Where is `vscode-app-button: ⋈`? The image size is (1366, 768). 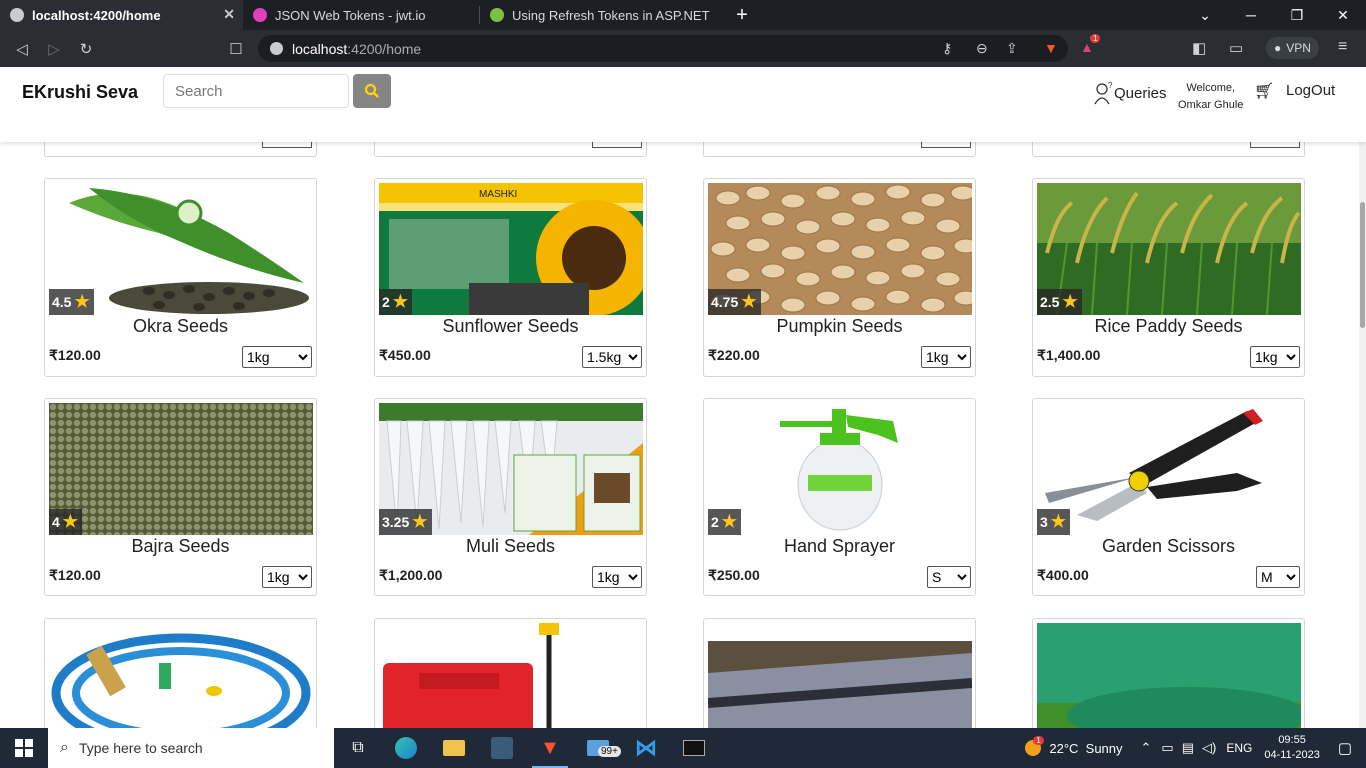
vscode-app-button: ⋈ is located at coordinates (646, 748).